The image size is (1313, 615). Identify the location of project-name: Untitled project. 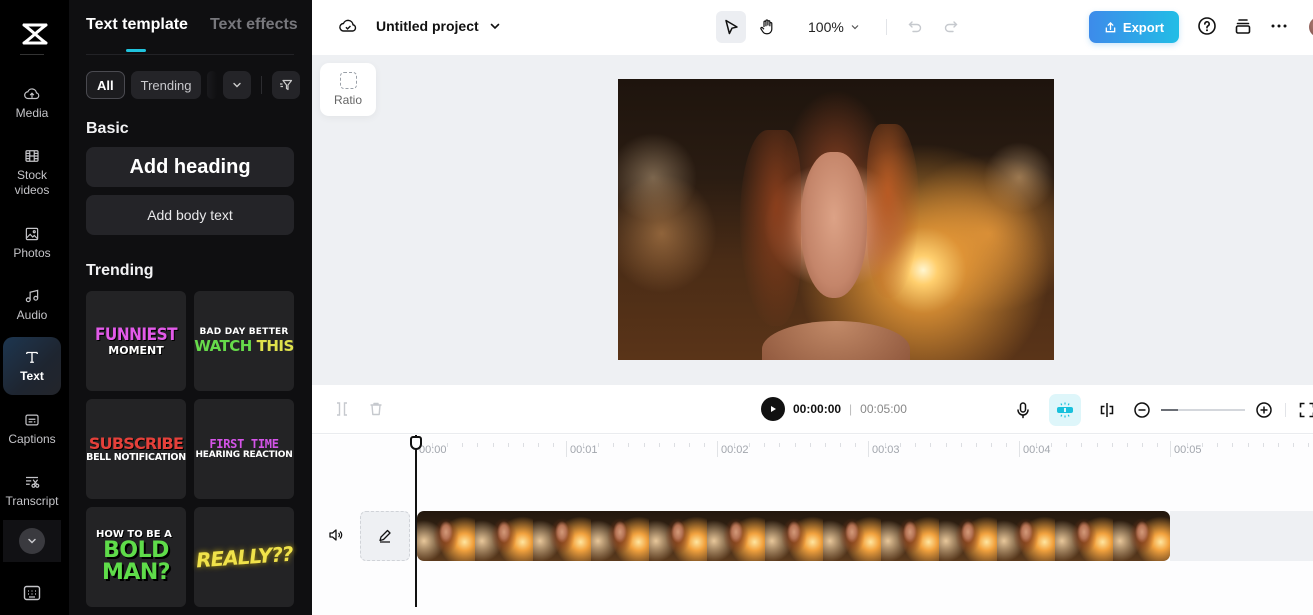
(427, 26).